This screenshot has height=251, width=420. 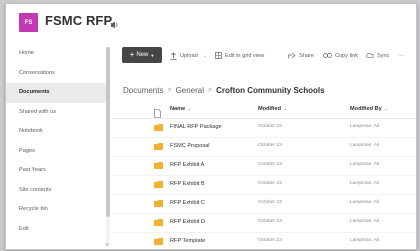 What do you see at coordinates (28, 22) in the screenshot?
I see `site-logo: FS` at bounding box center [28, 22].